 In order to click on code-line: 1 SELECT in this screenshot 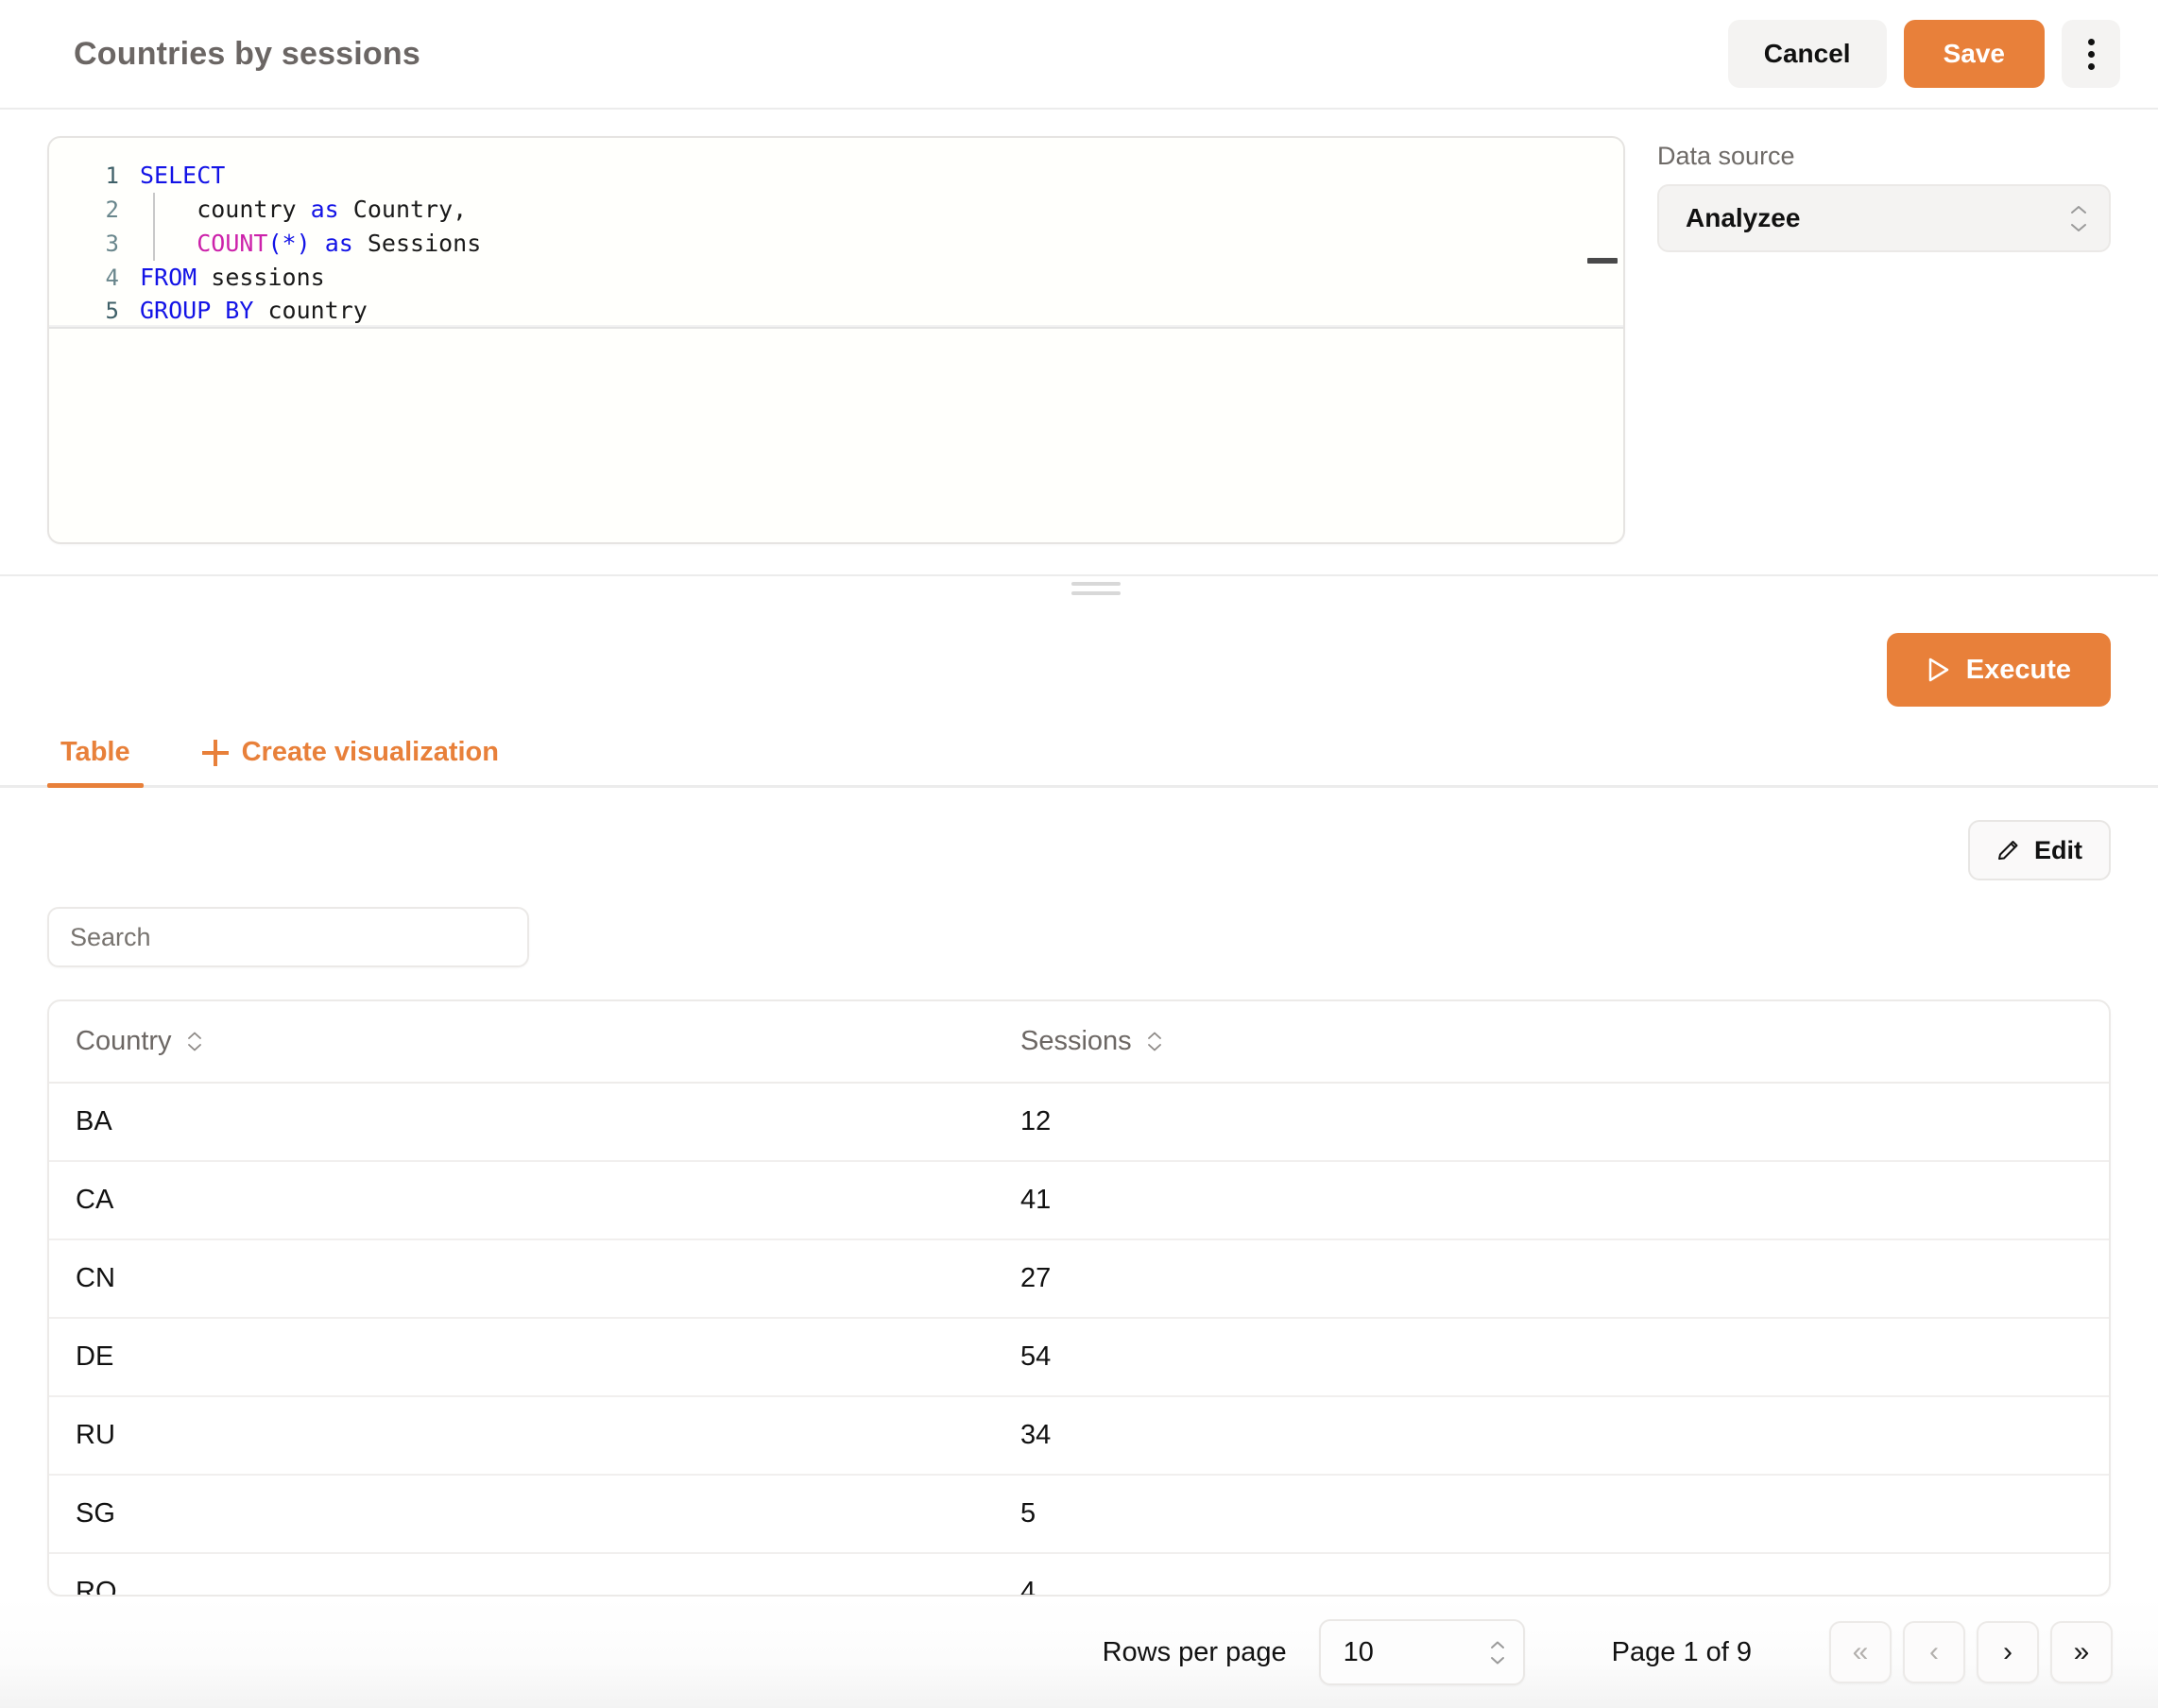, I will do `click(836, 176)`.